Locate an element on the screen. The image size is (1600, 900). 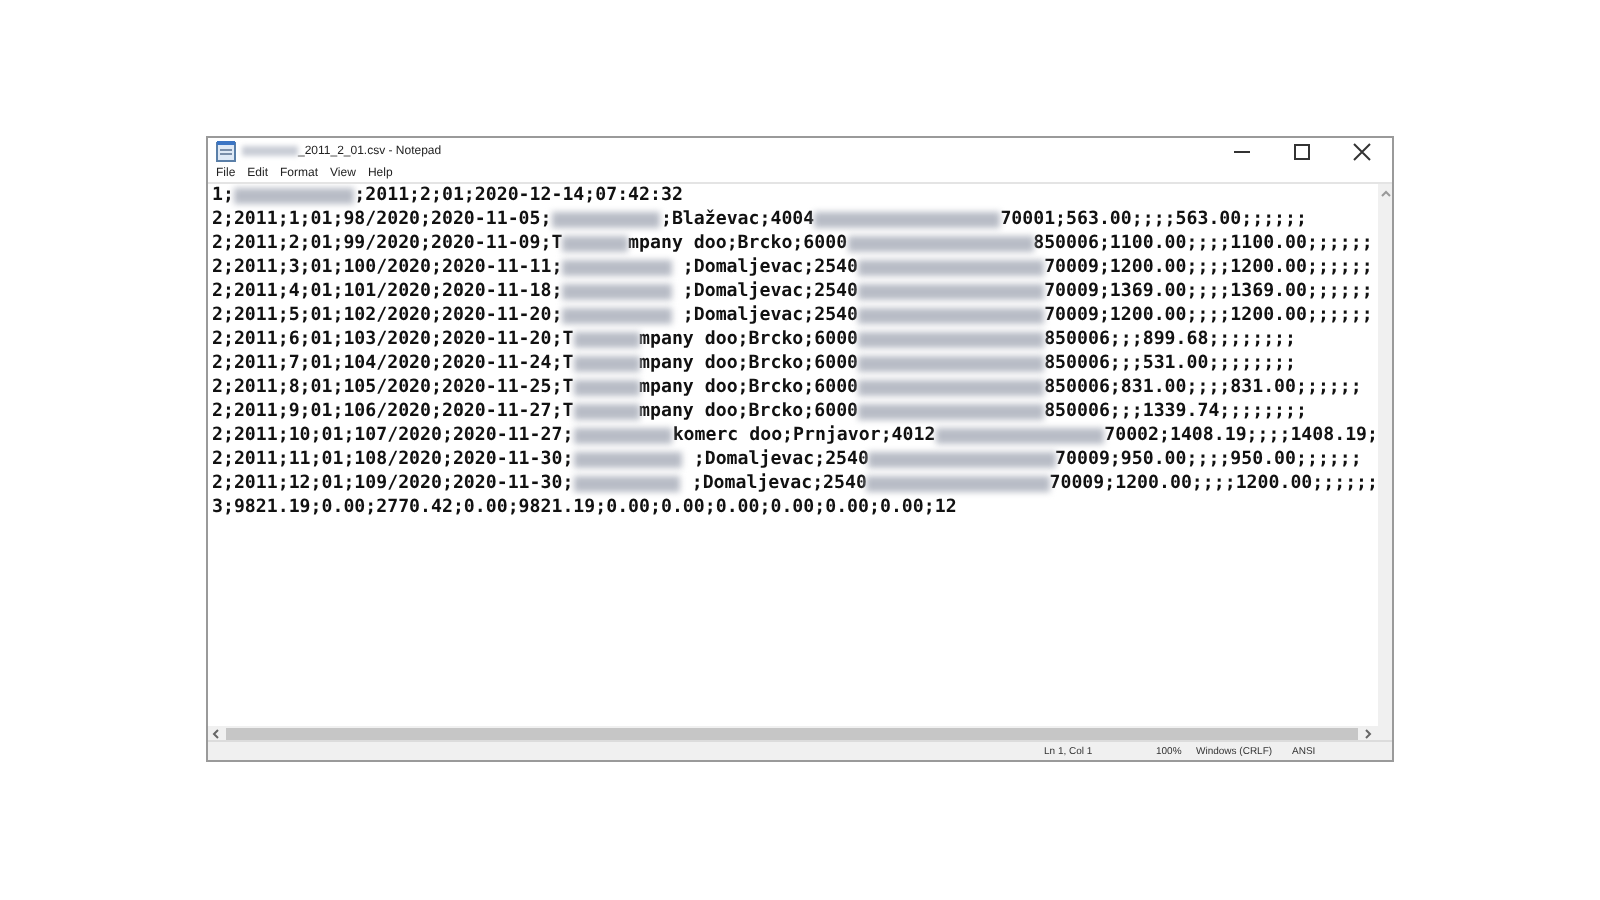
csv-text: 850006;;;1339.74;;;;;;;; is located at coordinates (1175, 412).